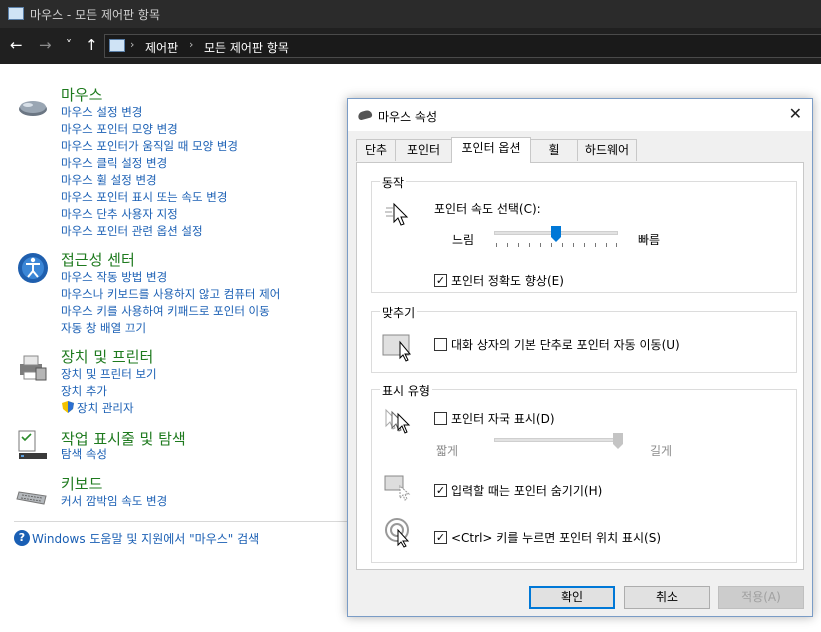 This screenshot has width=821, height=632. I want to click on close-icon: ✕, so click(795, 113).